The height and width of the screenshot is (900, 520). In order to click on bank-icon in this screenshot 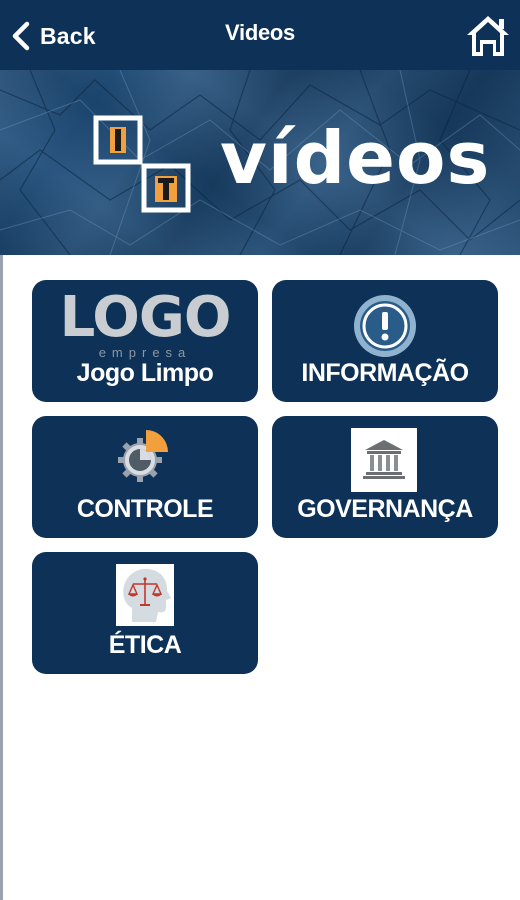, I will do `click(384, 460)`.